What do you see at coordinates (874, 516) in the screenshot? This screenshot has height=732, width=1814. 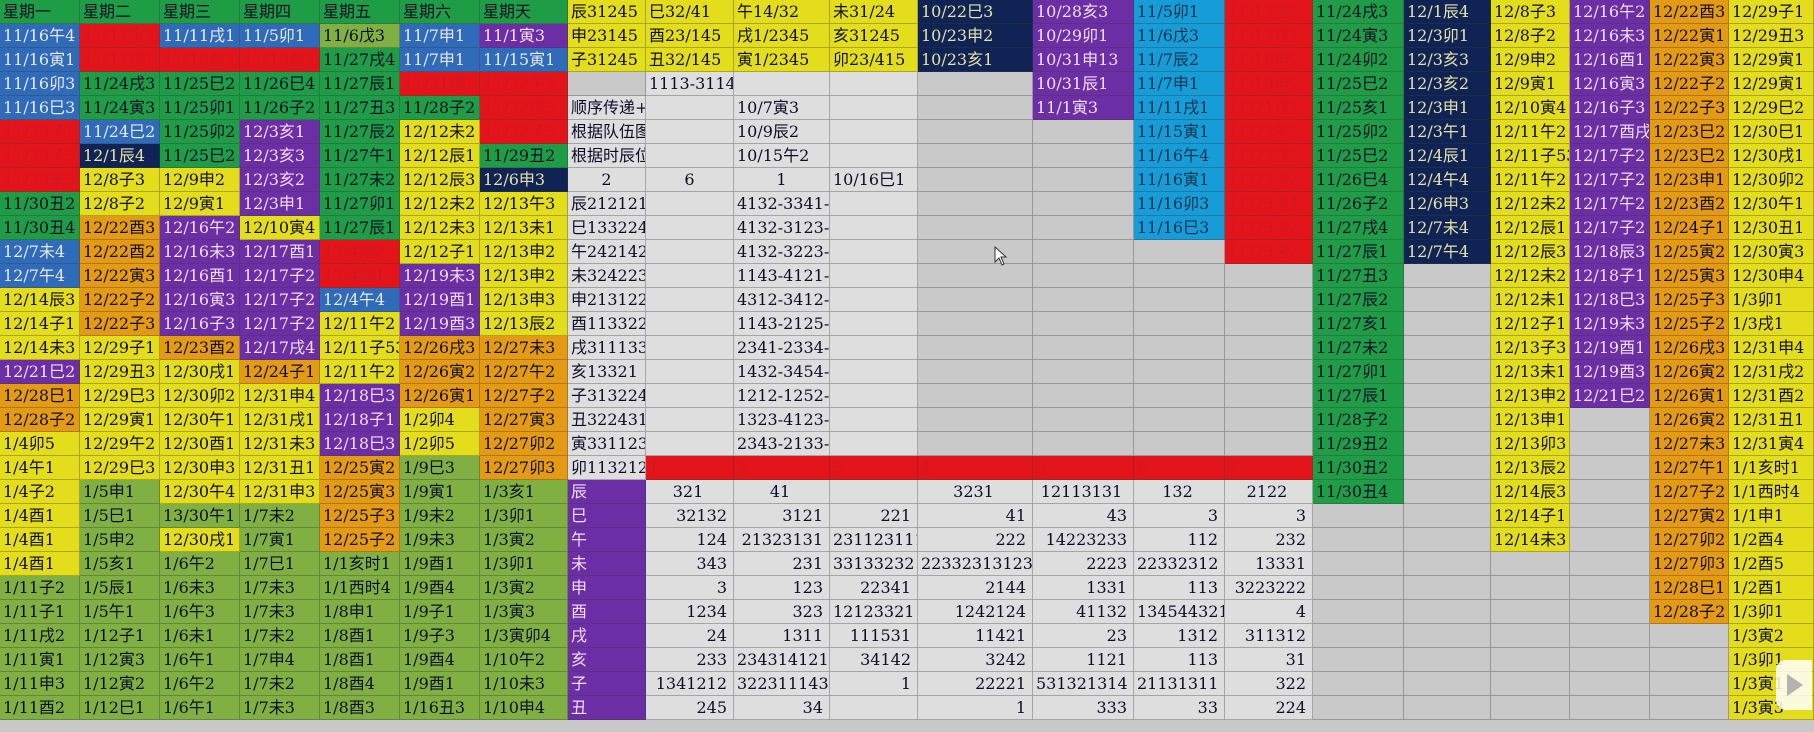 I see `grid-cell: 221` at bounding box center [874, 516].